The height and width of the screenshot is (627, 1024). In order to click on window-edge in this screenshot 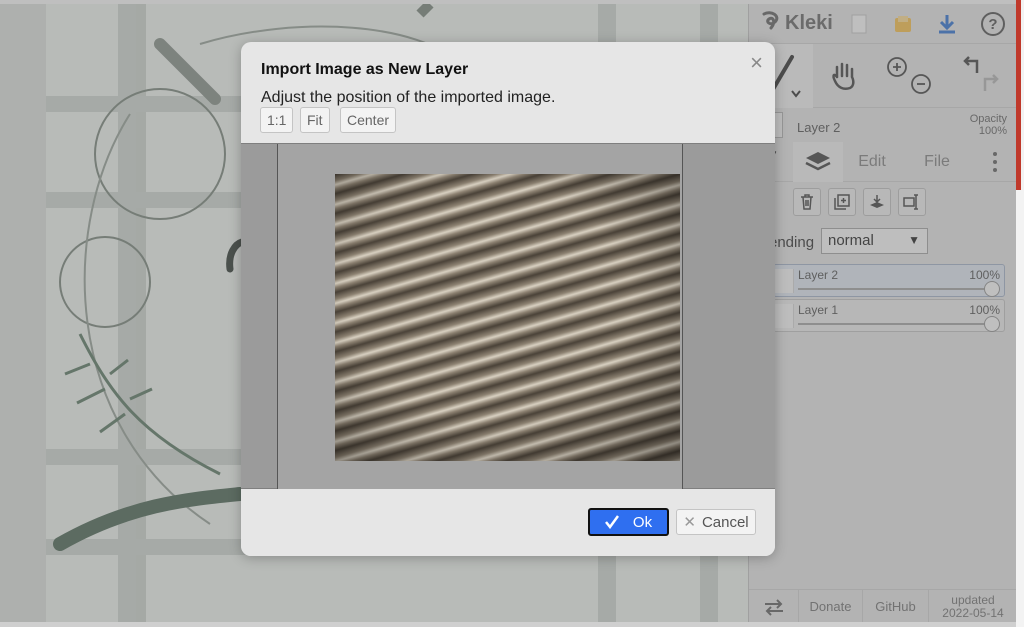, I will do `click(1020, 313)`.